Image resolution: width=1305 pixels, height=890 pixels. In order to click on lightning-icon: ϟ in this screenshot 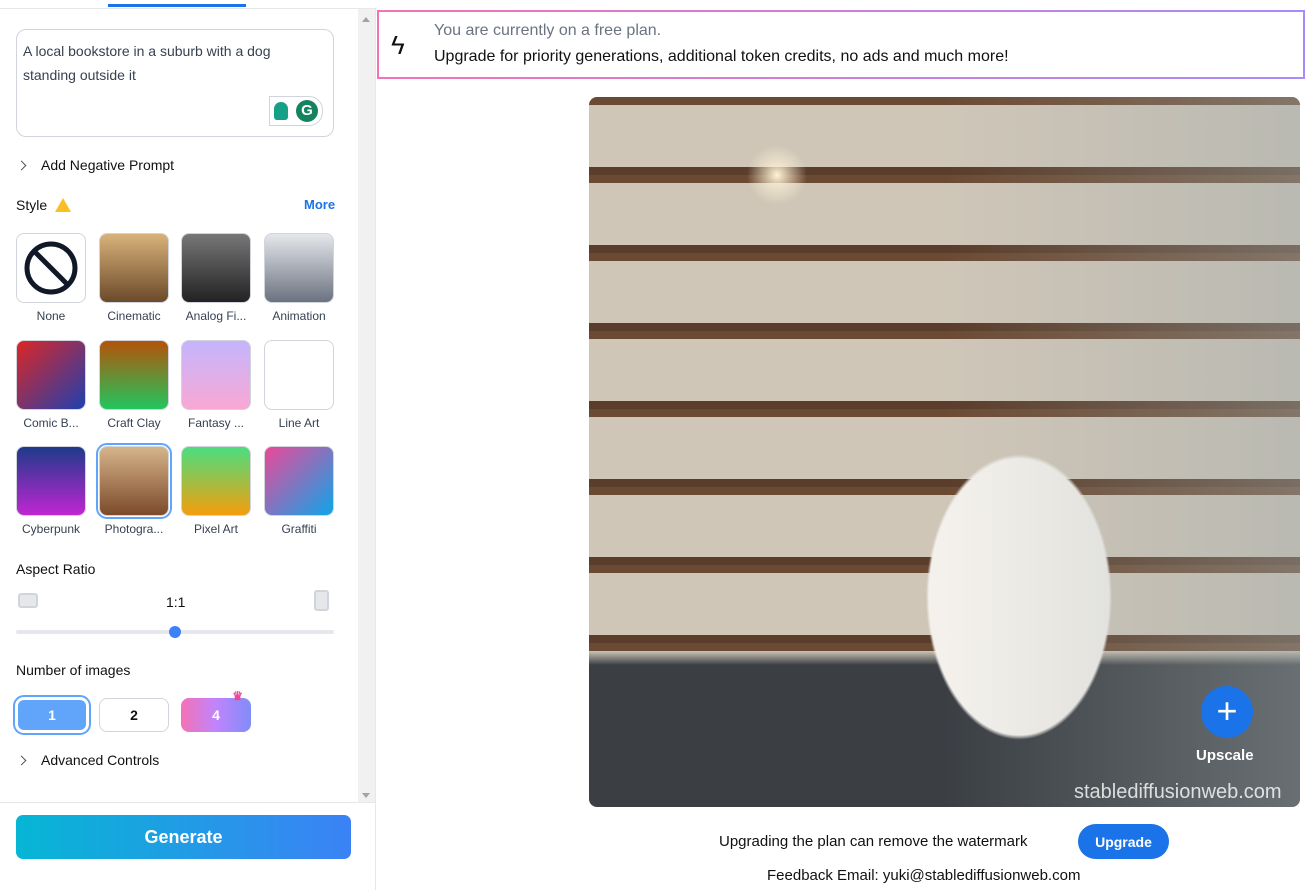, I will do `click(398, 45)`.